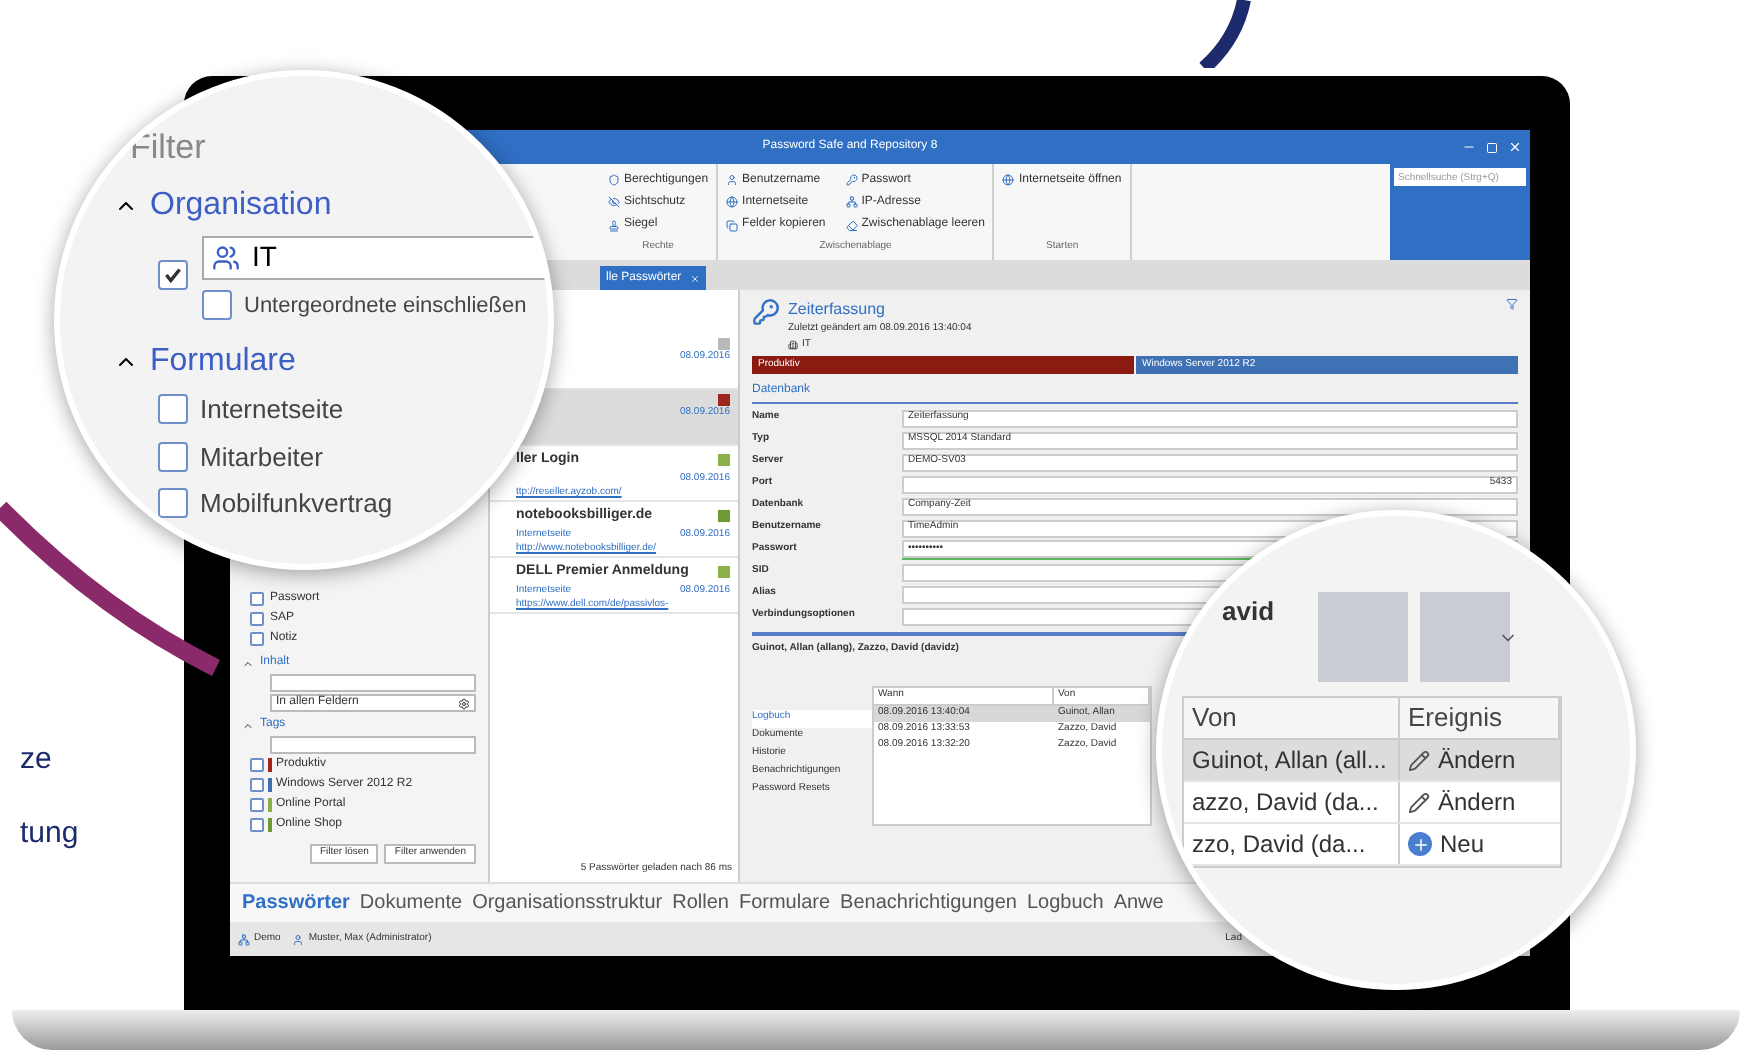 The height and width of the screenshot is (1054, 1752). I want to click on table-cell-text: Neu, so click(1462, 845).